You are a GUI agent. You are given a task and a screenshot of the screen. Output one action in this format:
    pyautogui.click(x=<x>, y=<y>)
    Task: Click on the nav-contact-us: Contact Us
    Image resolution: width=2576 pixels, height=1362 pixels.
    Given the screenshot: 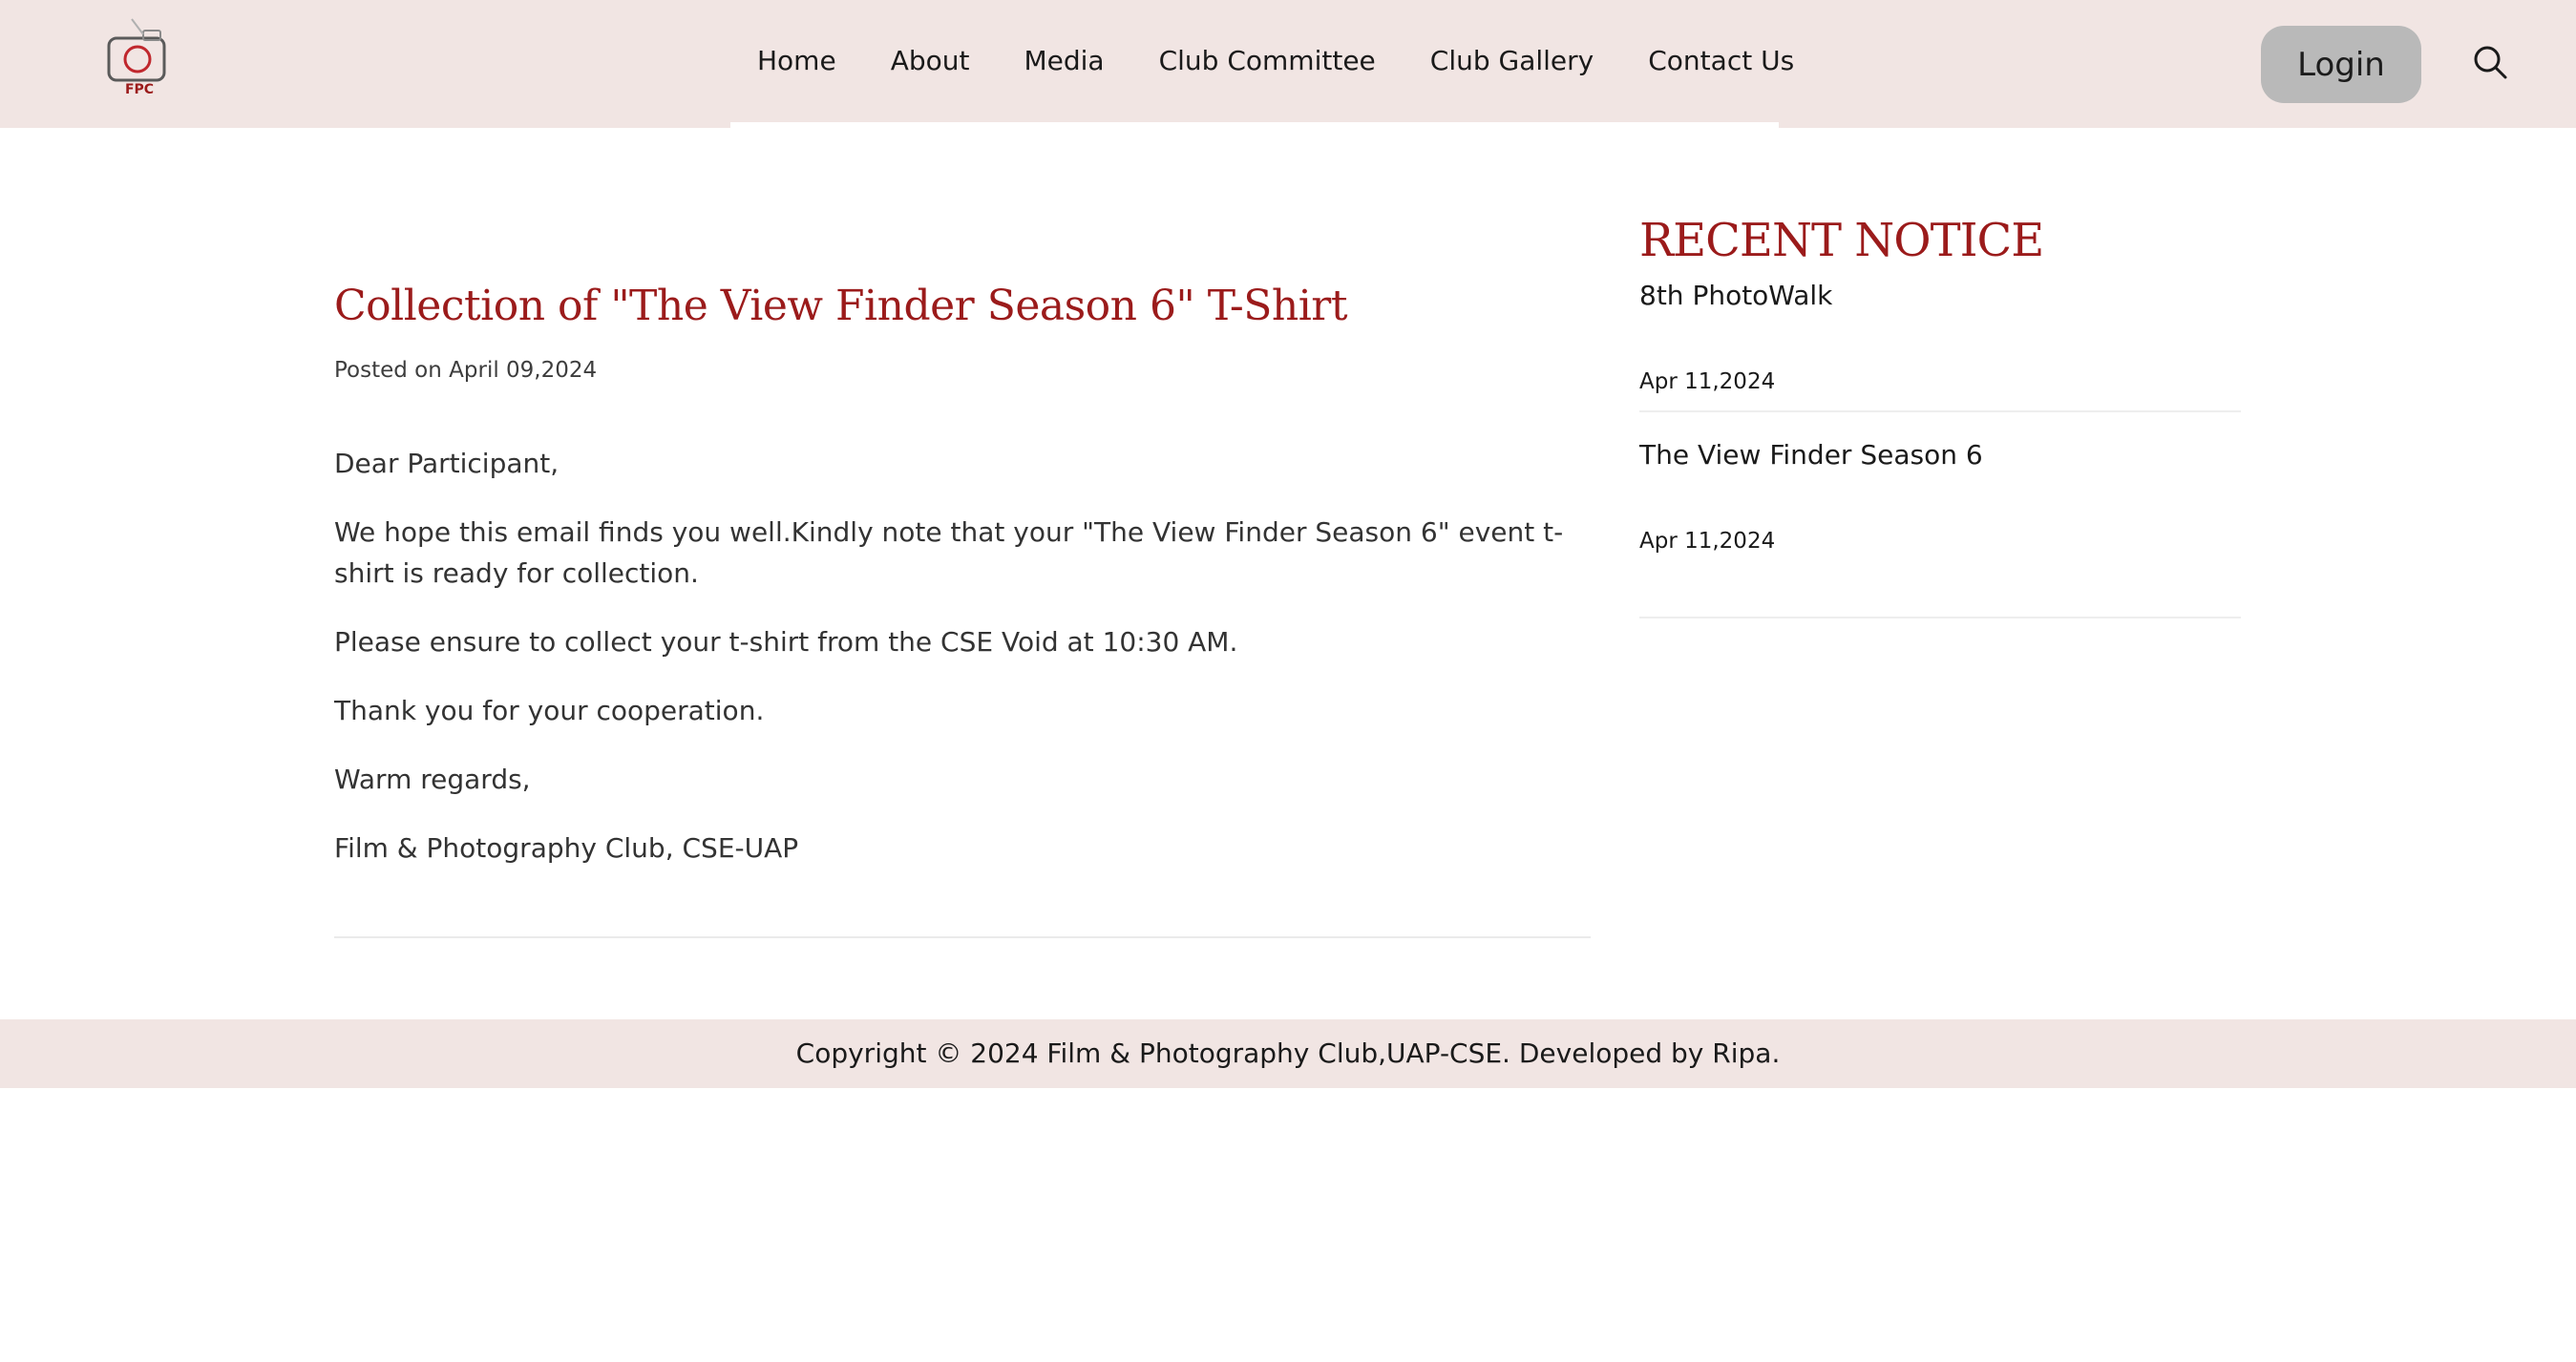 What is the action you would take?
    pyautogui.click(x=1721, y=61)
    